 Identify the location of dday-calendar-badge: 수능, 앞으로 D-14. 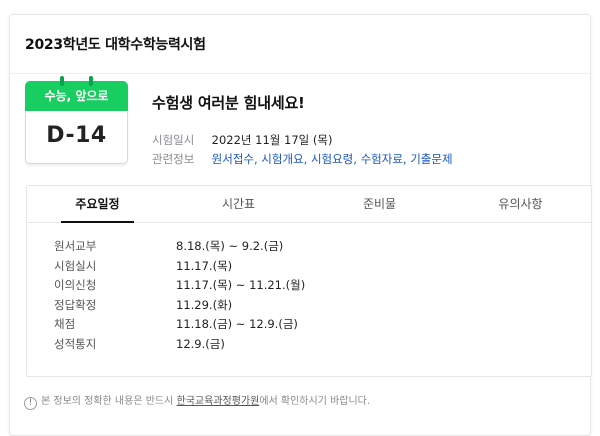
(76, 121).